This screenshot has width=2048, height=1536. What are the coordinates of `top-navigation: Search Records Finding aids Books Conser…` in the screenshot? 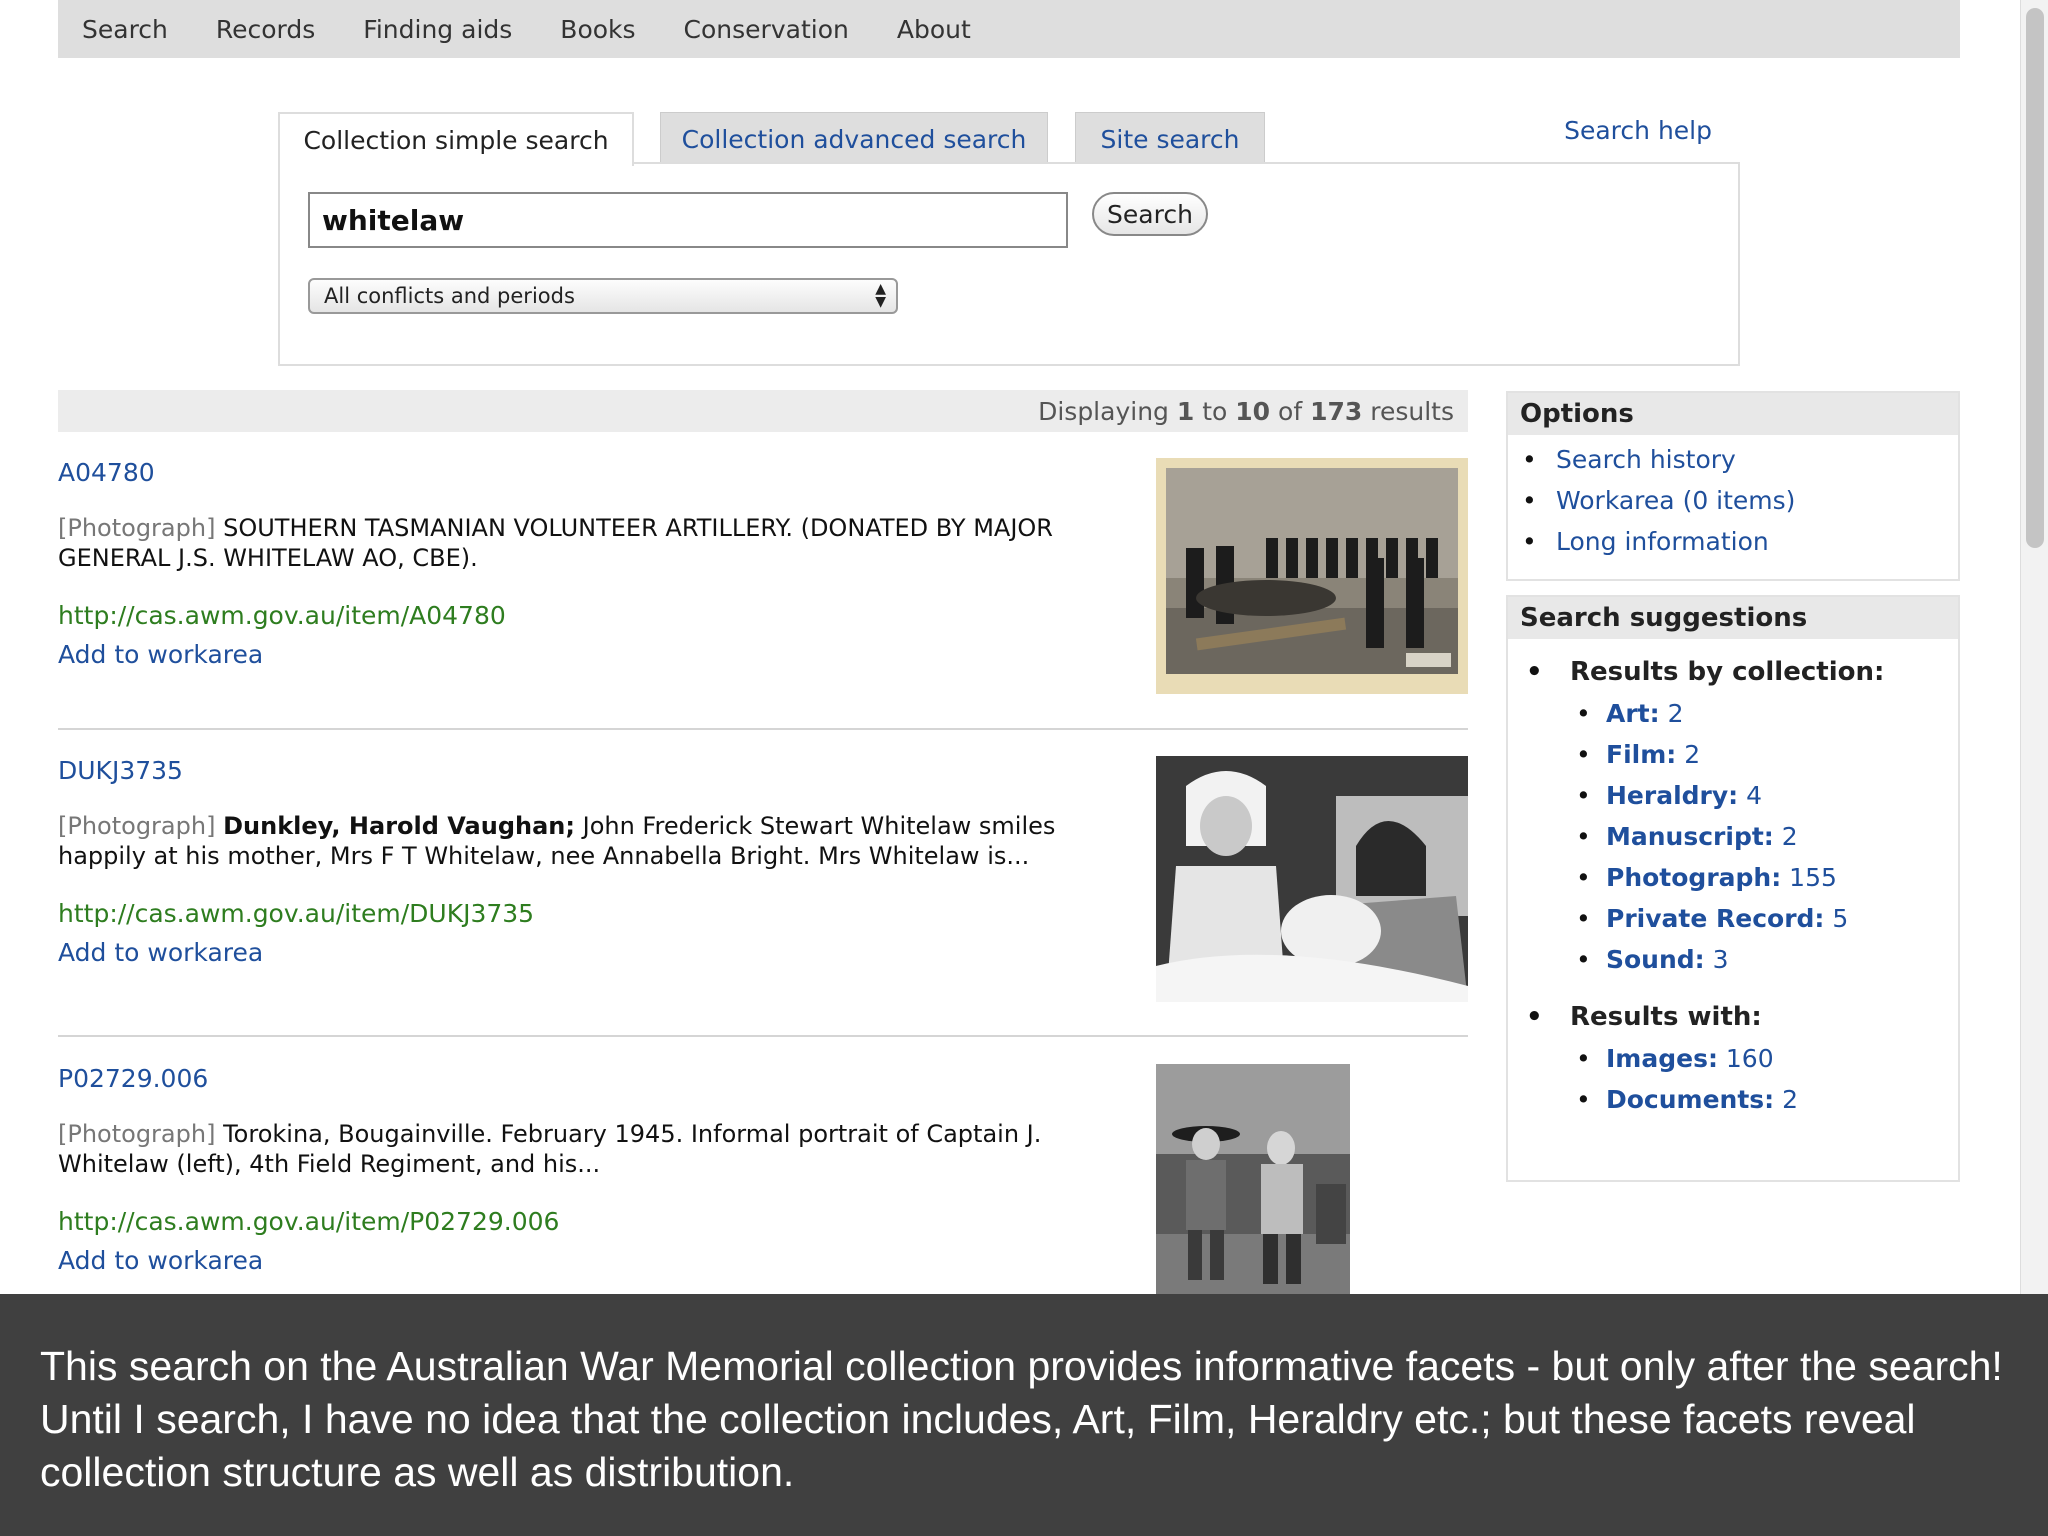 It's located at (1009, 29).